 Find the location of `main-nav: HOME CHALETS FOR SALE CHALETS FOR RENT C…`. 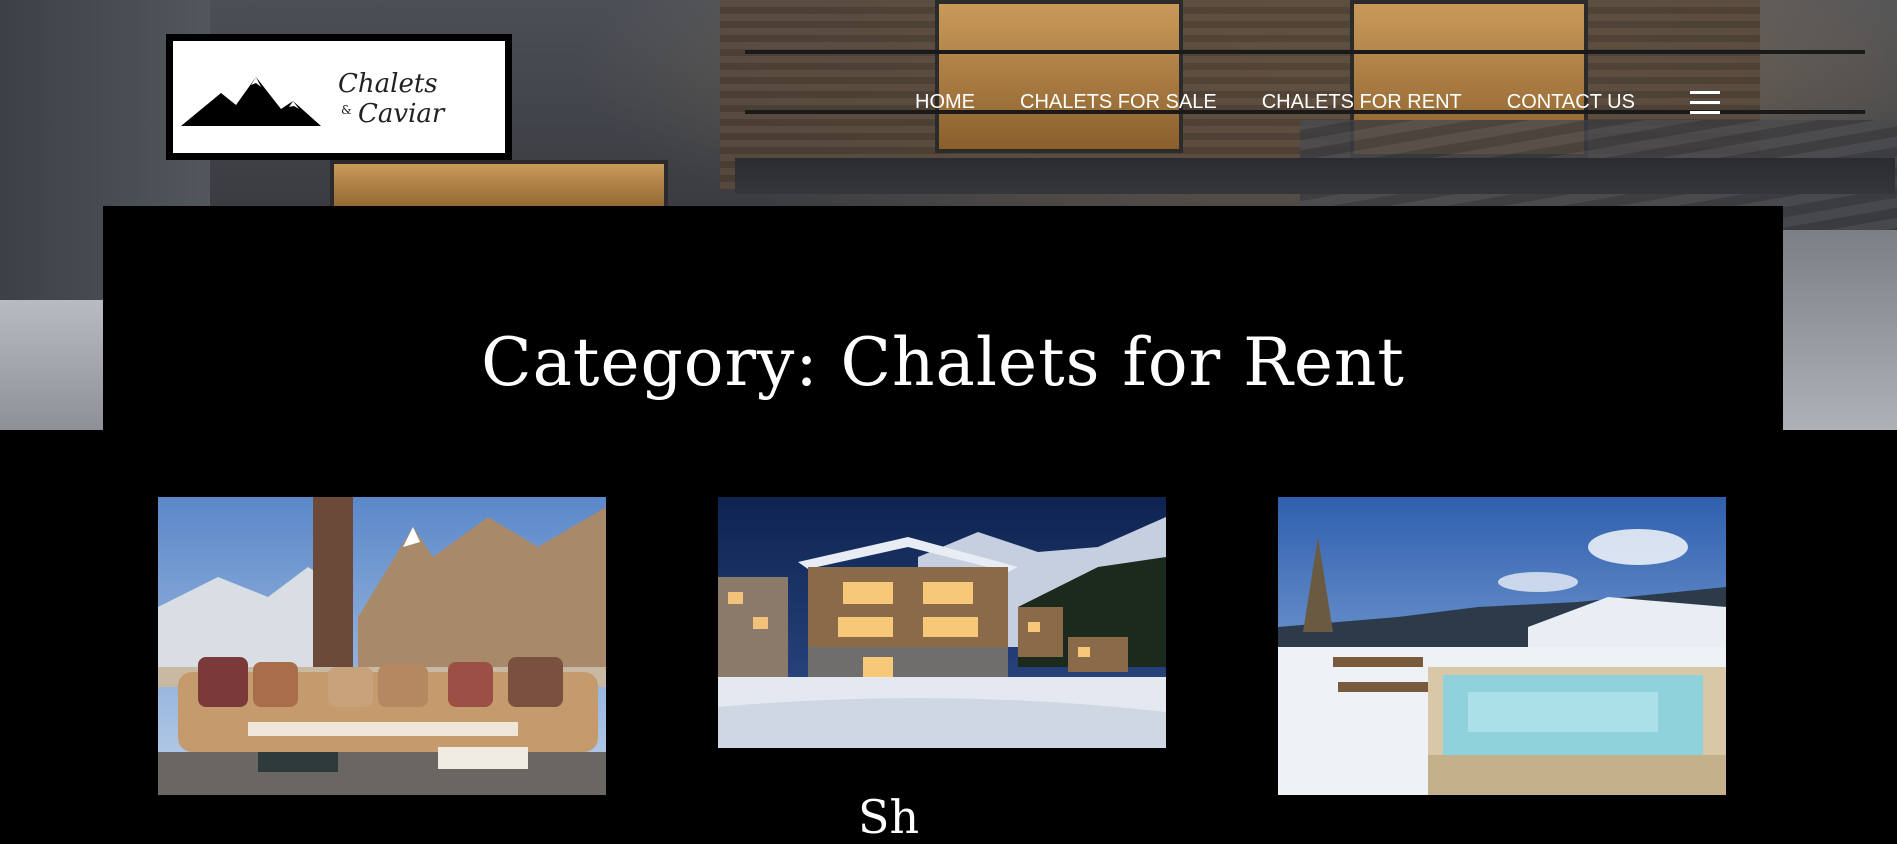

main-nav: HOME CHALETS FOR SALE CHALETS FOR RENT C… is located at coordinates (1297, 102).